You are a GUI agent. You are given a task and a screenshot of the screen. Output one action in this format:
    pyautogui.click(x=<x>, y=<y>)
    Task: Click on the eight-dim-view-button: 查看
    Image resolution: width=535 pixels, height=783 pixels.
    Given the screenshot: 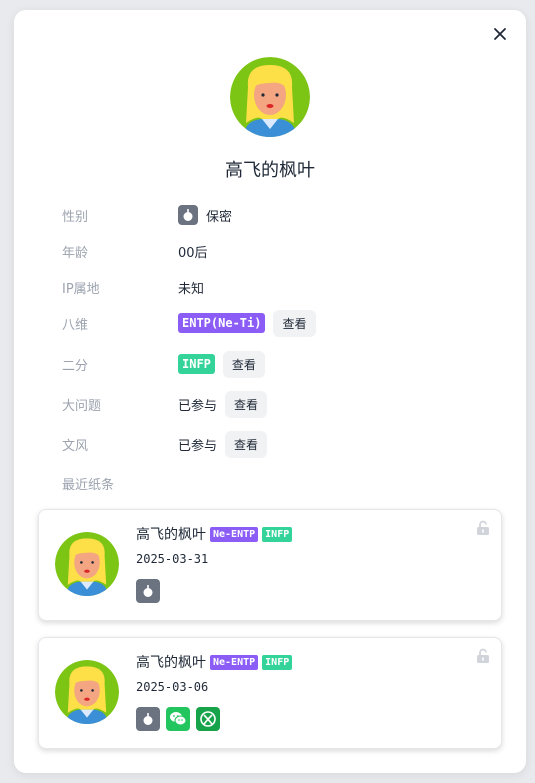 What is the action you would take?
    pyautogui.click(x=294, y=323)
    